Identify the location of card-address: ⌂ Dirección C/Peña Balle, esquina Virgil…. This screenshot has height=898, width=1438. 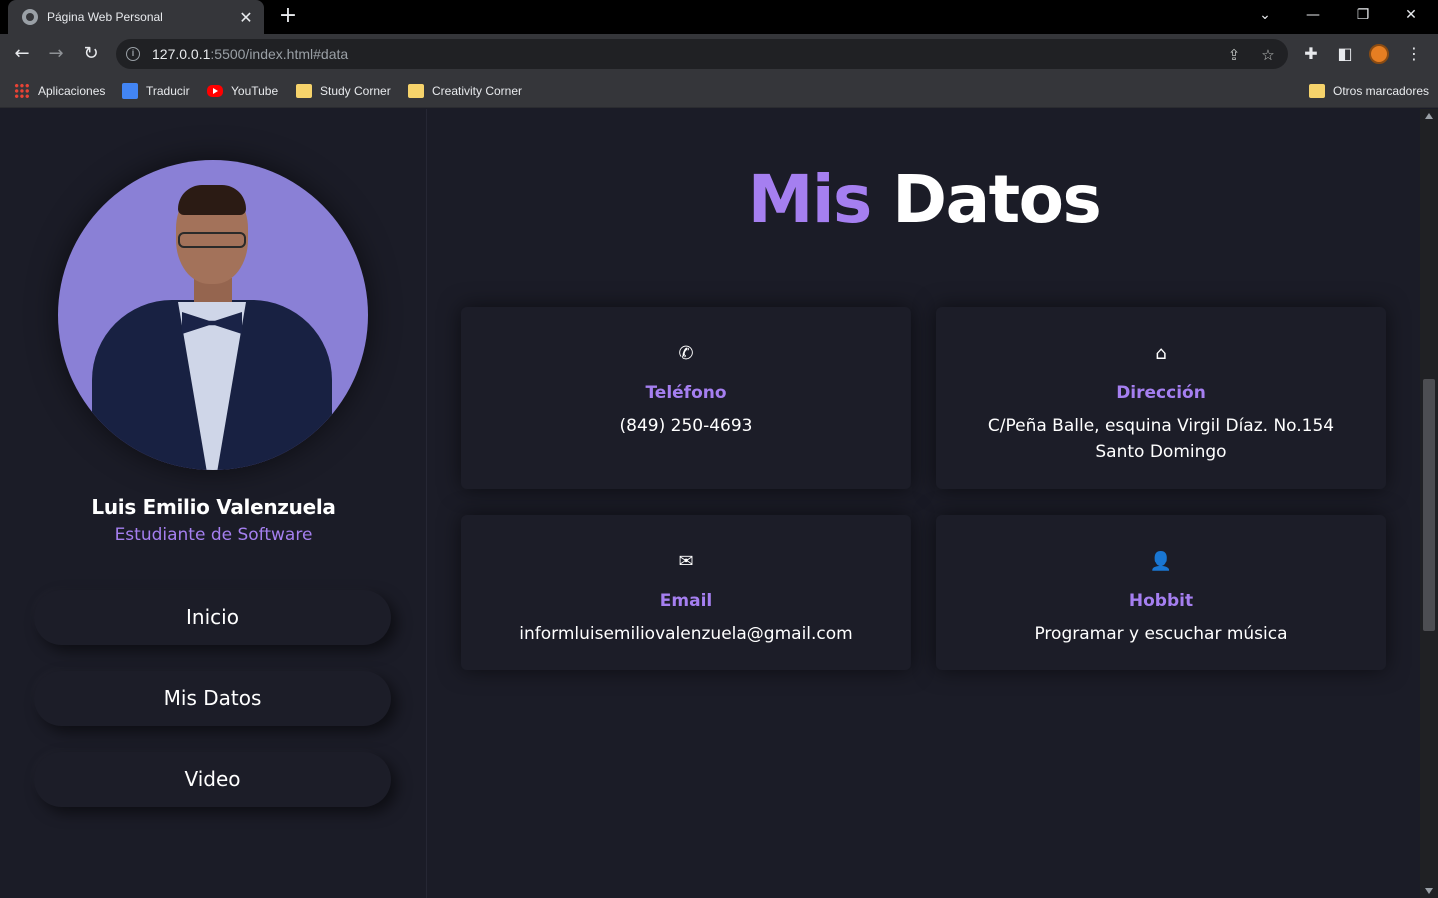
(1161, 398).